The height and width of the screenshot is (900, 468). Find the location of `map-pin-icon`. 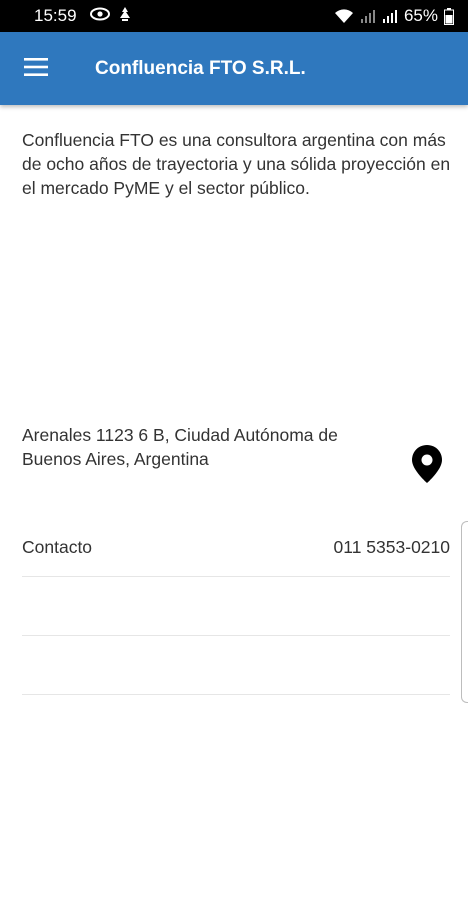

map-pin-icon is located at coordinates (427, 464).